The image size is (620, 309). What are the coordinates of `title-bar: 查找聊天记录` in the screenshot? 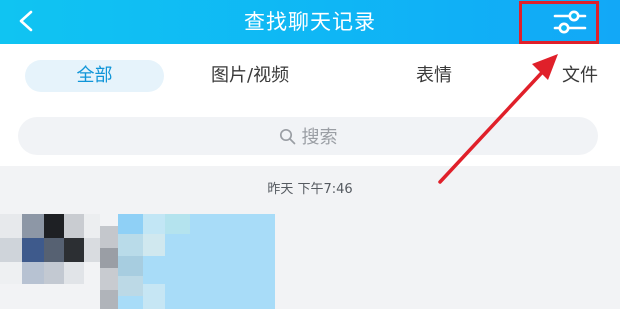 It's located at (310, 22).